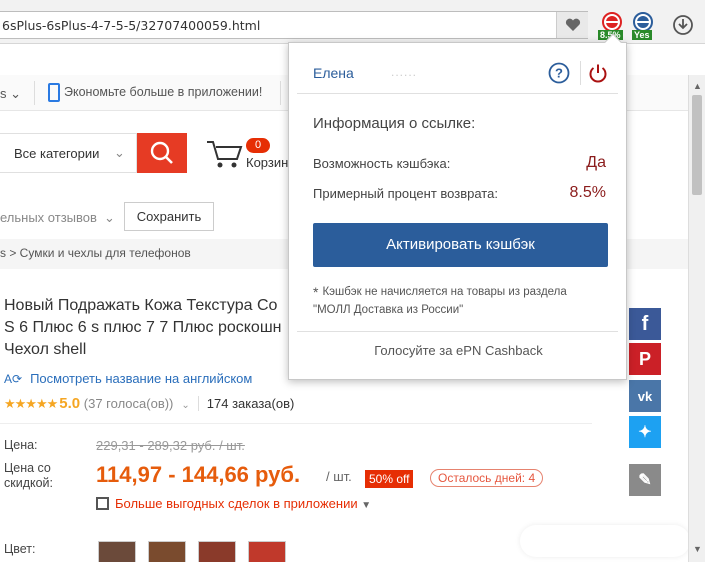  I want to click on breadcrumb-text: s > Сумки и чехлы для телефонов, so click(95, 253).